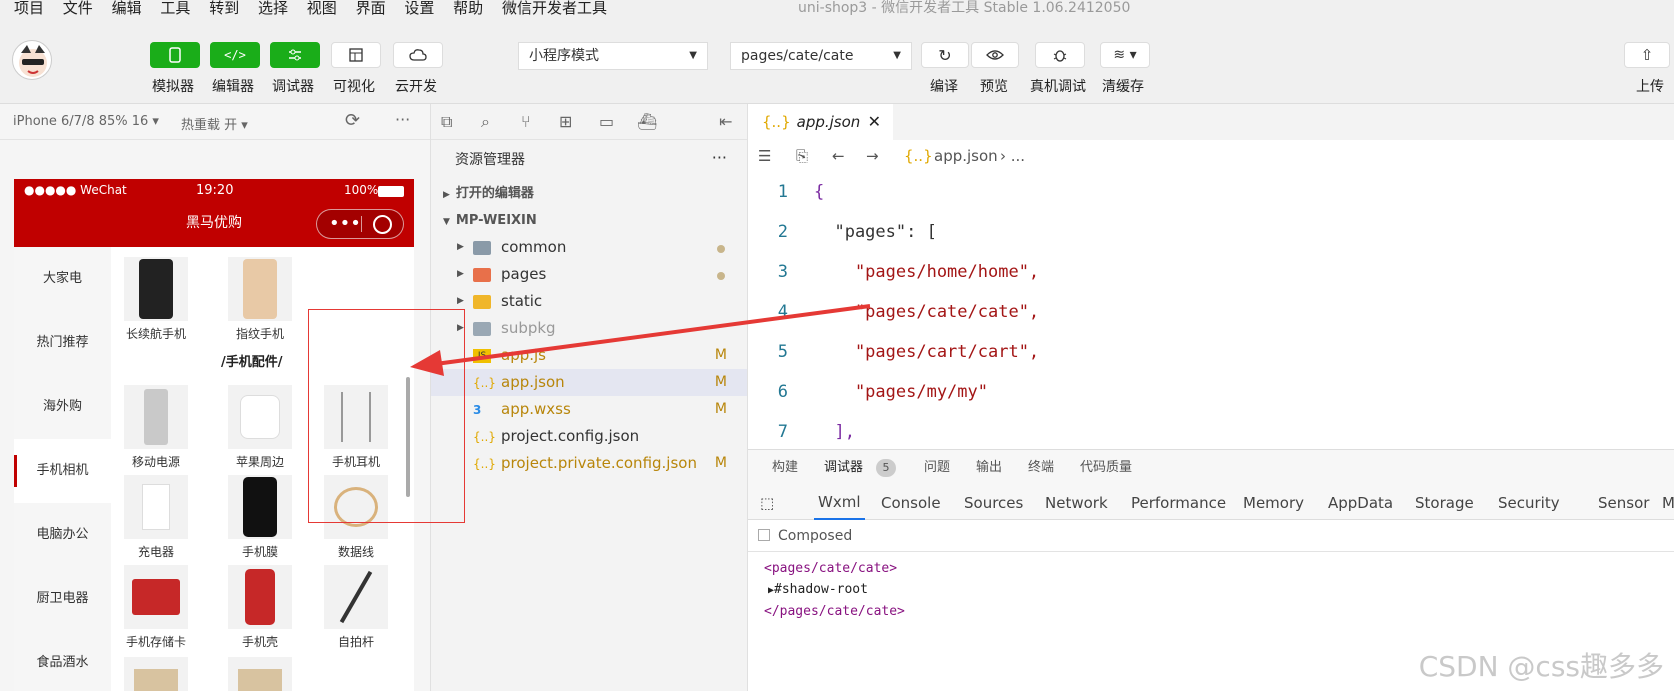  What do you see at coordinates (640, 340) in the screenshot?
I see `annotation-arrow` at bounding box center [640, 340].